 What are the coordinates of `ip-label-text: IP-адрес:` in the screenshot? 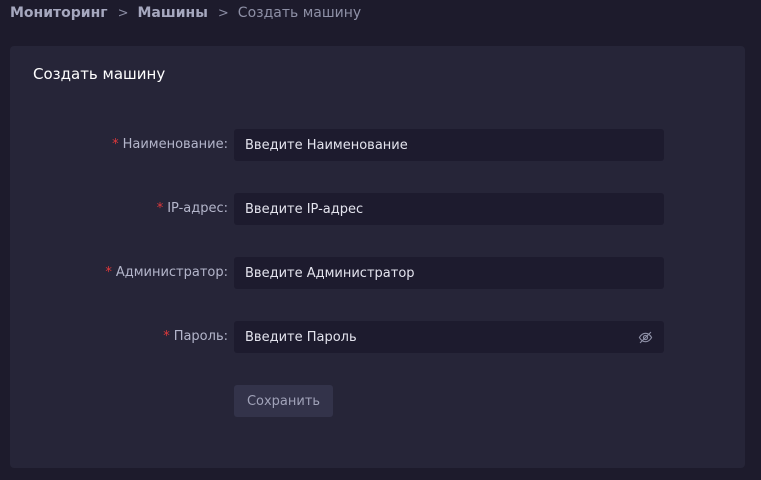 It's located at (197, 208).